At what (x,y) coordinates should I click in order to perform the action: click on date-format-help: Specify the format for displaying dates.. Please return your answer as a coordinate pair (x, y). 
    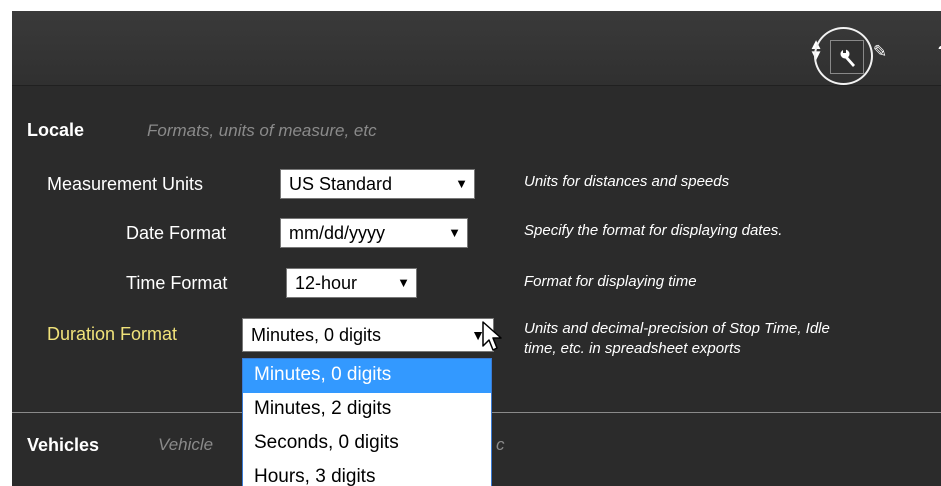
    Looking at the image, I should click on (653, 230).